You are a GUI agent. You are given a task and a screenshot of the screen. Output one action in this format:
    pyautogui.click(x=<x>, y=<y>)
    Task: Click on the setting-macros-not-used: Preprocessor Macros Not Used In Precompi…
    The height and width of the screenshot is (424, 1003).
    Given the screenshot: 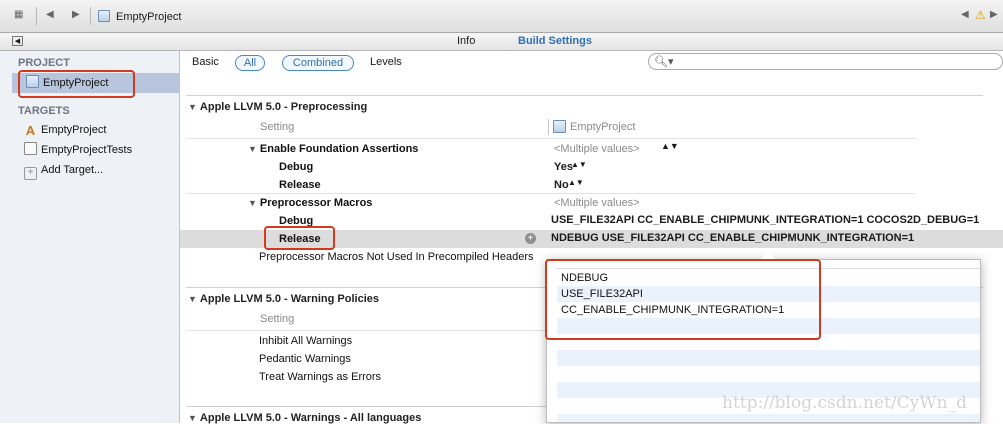 What is the action you would take?
    pyautogui.click(x=396, y=257)
    